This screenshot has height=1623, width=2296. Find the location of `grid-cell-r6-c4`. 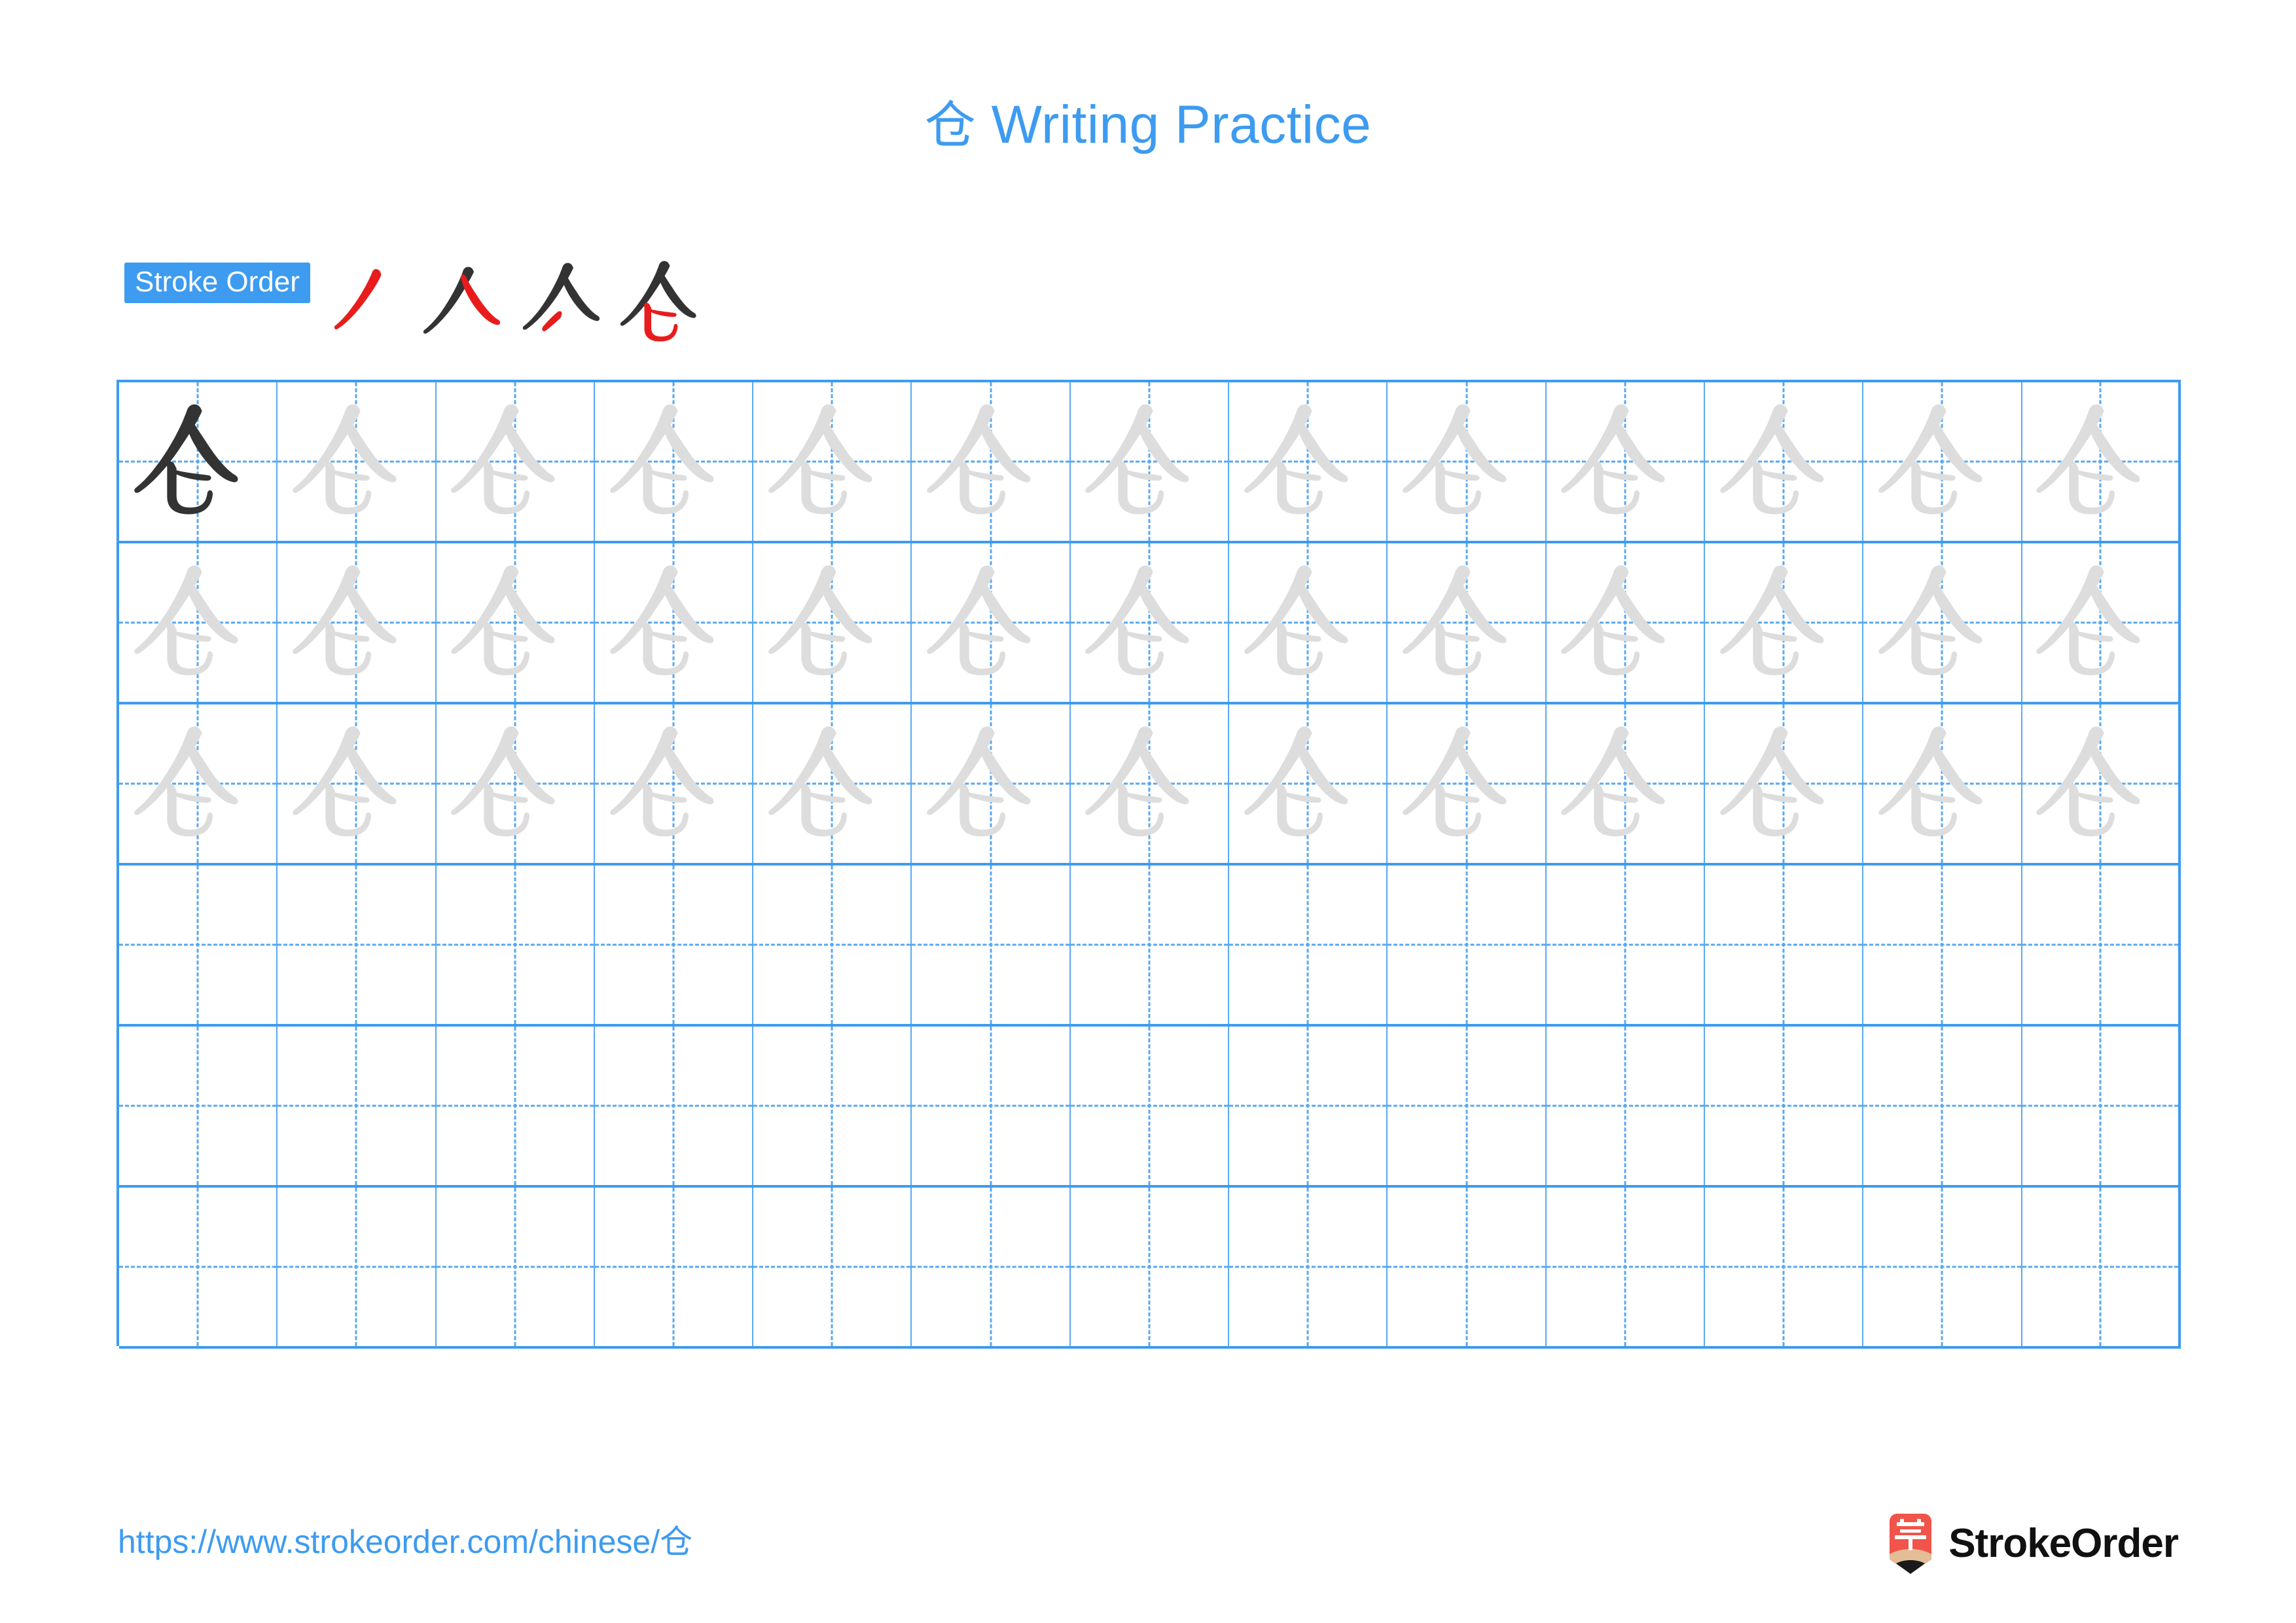

grid-cell-r6-c4 is located at coordinates (674, 1267).